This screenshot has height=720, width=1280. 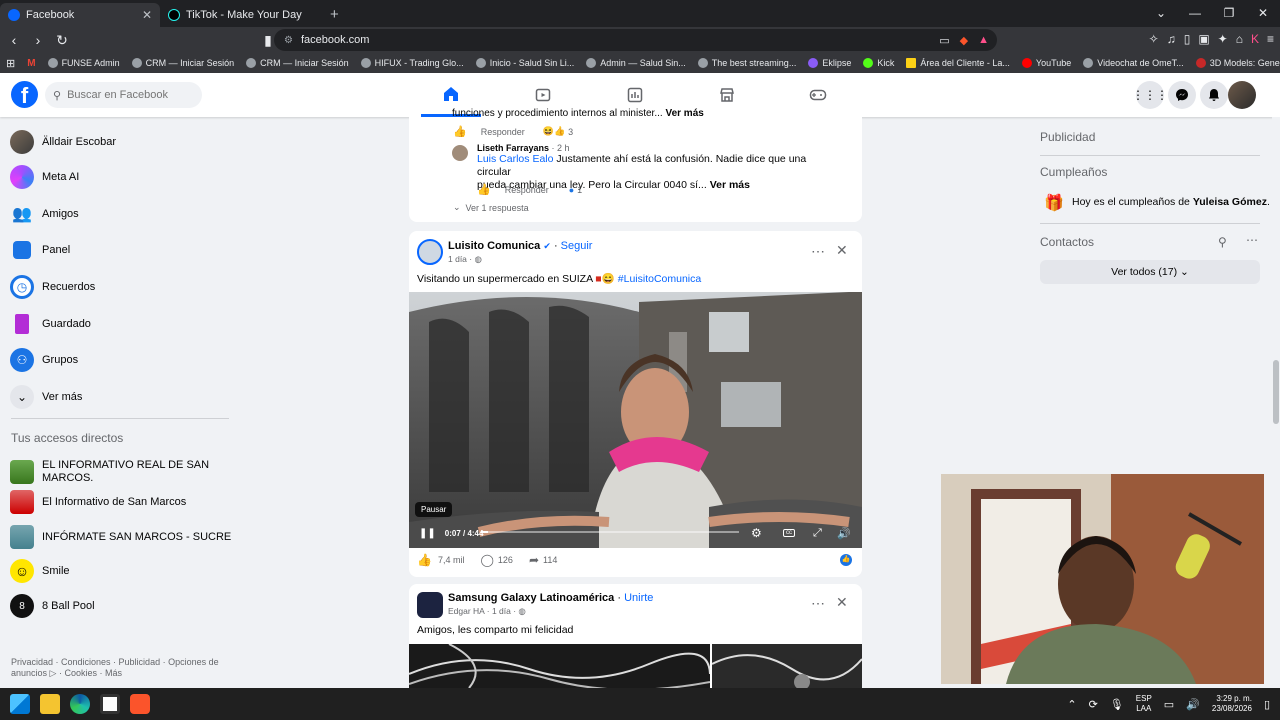 What do you see at coordinates (829, 63) in the screenshot?
I see `bookmark-item: Eklipse` at bounding box center [829, 63].